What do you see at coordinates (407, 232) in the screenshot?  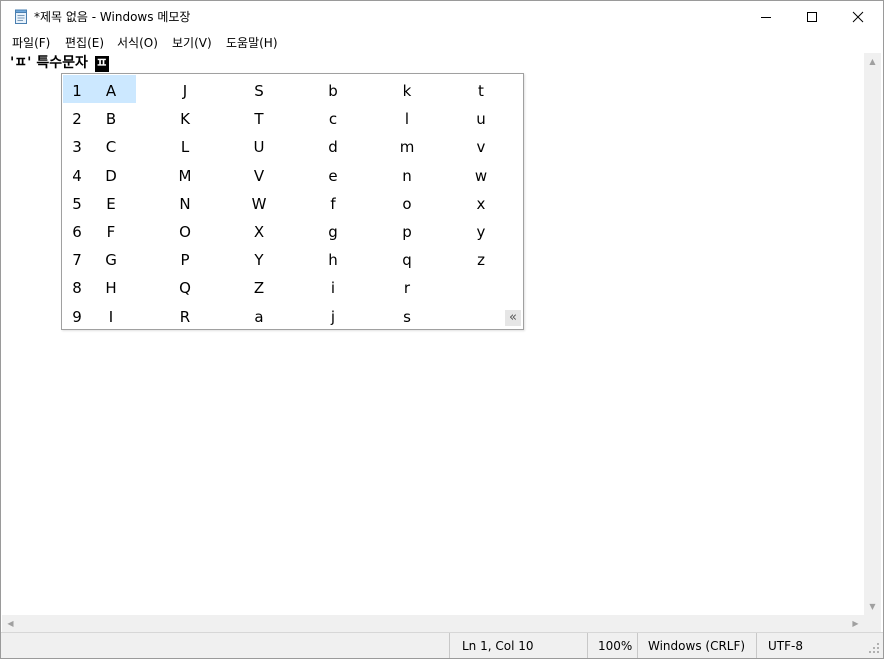 I see `candidate-item: p` at bounding box center [407, 232].